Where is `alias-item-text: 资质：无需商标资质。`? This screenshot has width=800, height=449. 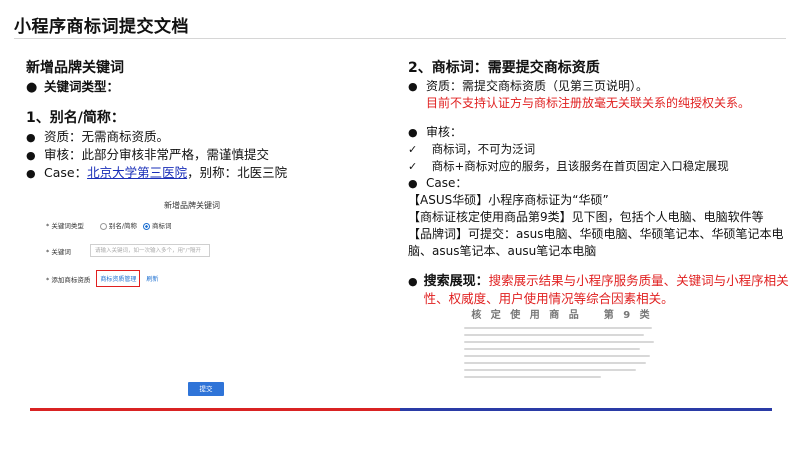
alias-item-text: 资质：无需商标资质。 is located at coordinates (107, 136).